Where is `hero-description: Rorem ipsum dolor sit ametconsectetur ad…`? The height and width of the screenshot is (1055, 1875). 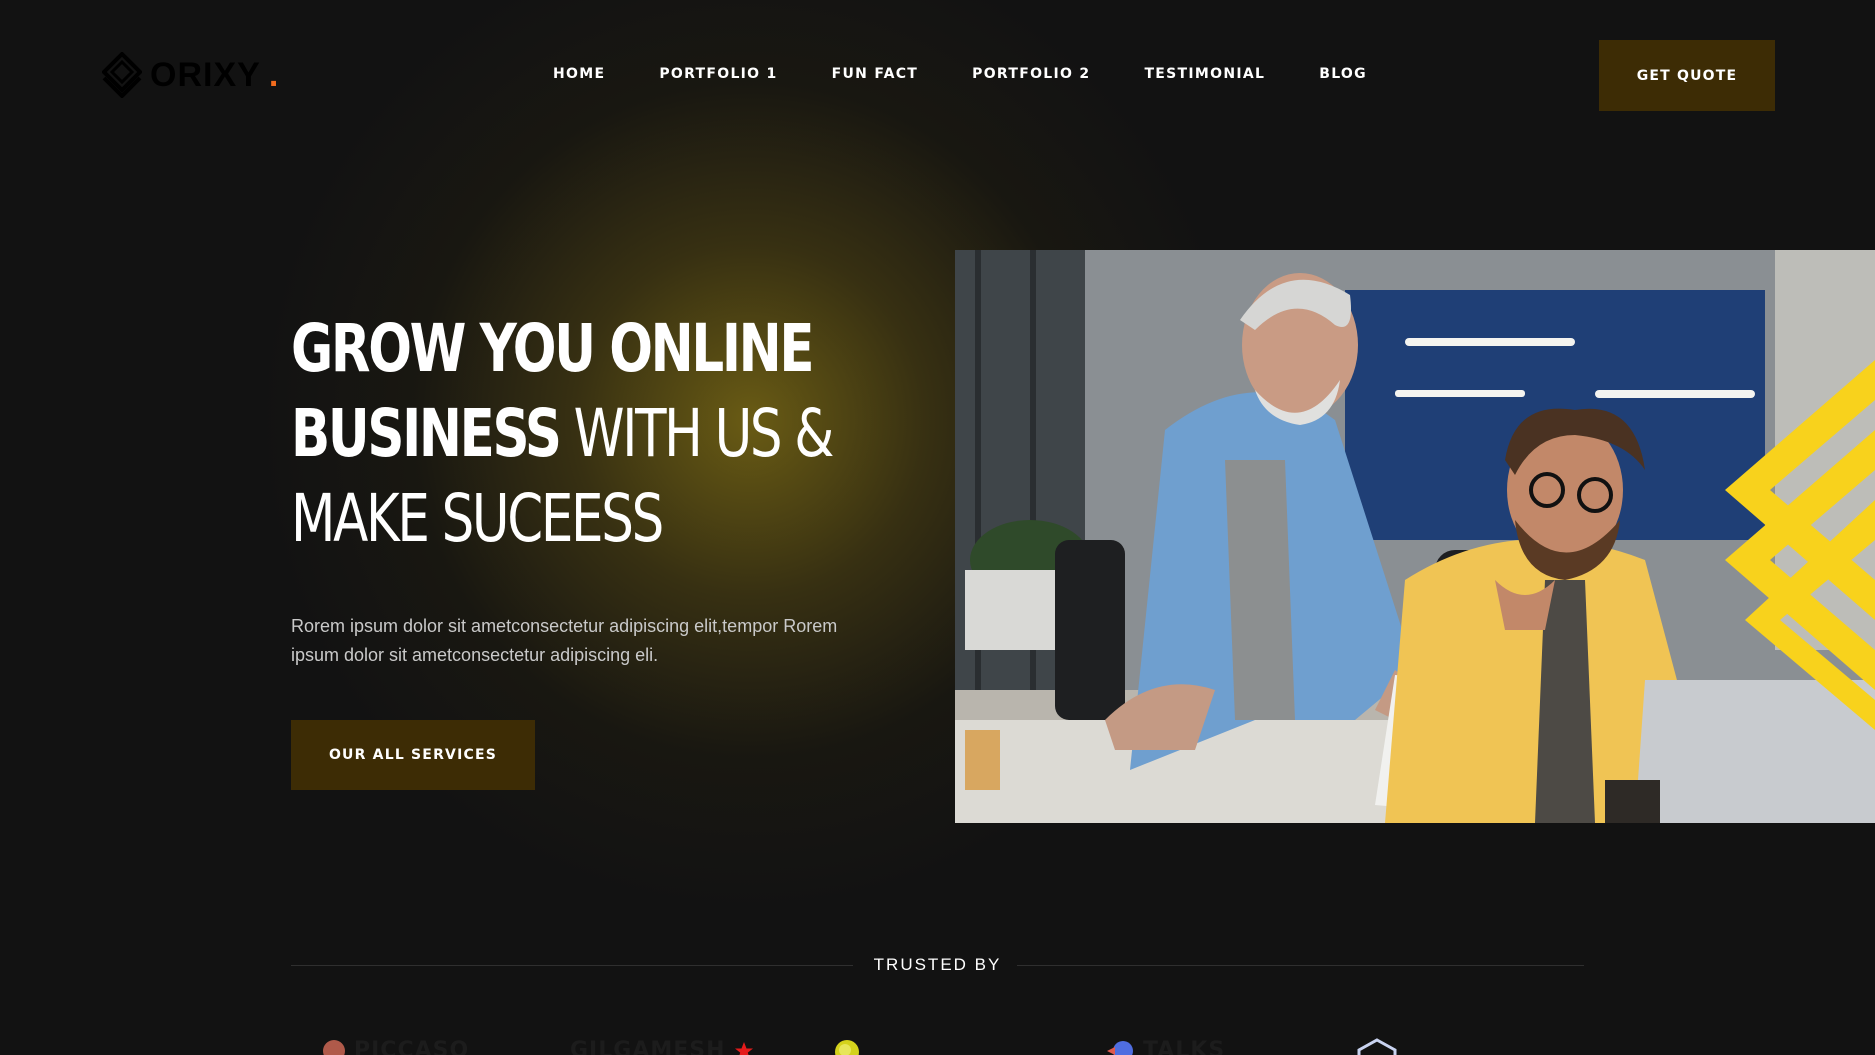 hero-description: Rorem ipsum dolor sit ametconsectetur ad… is located at coordinates (564, 640).